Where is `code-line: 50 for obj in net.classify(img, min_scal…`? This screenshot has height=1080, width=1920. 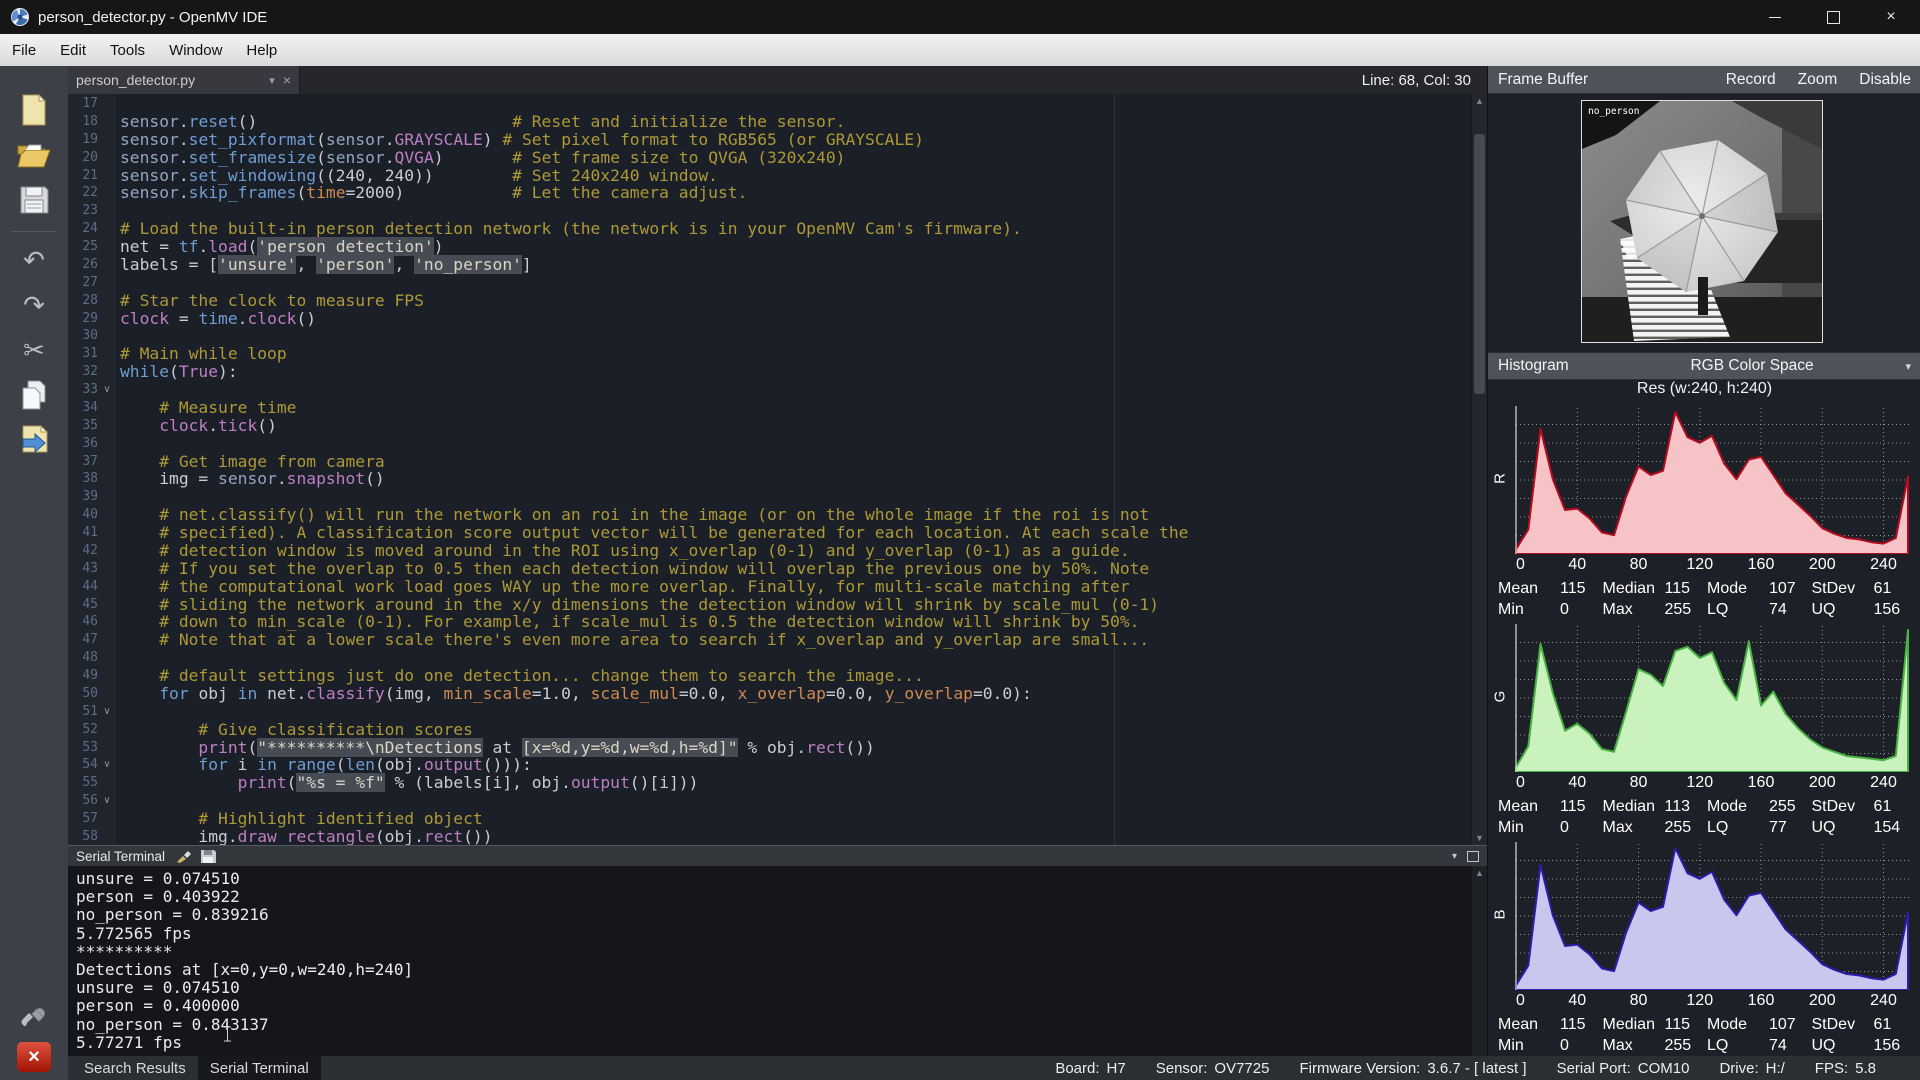
code-line: 50 for obj in net.classify(img, min_scal… is located at coordinates (777, 693).